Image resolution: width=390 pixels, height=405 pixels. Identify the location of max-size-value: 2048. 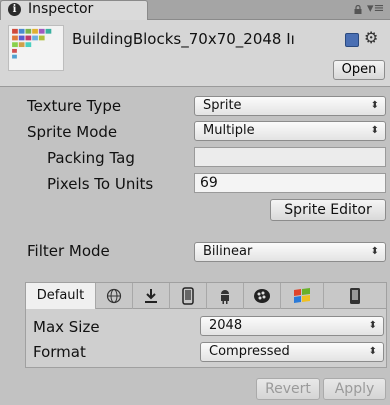
(226, 325).